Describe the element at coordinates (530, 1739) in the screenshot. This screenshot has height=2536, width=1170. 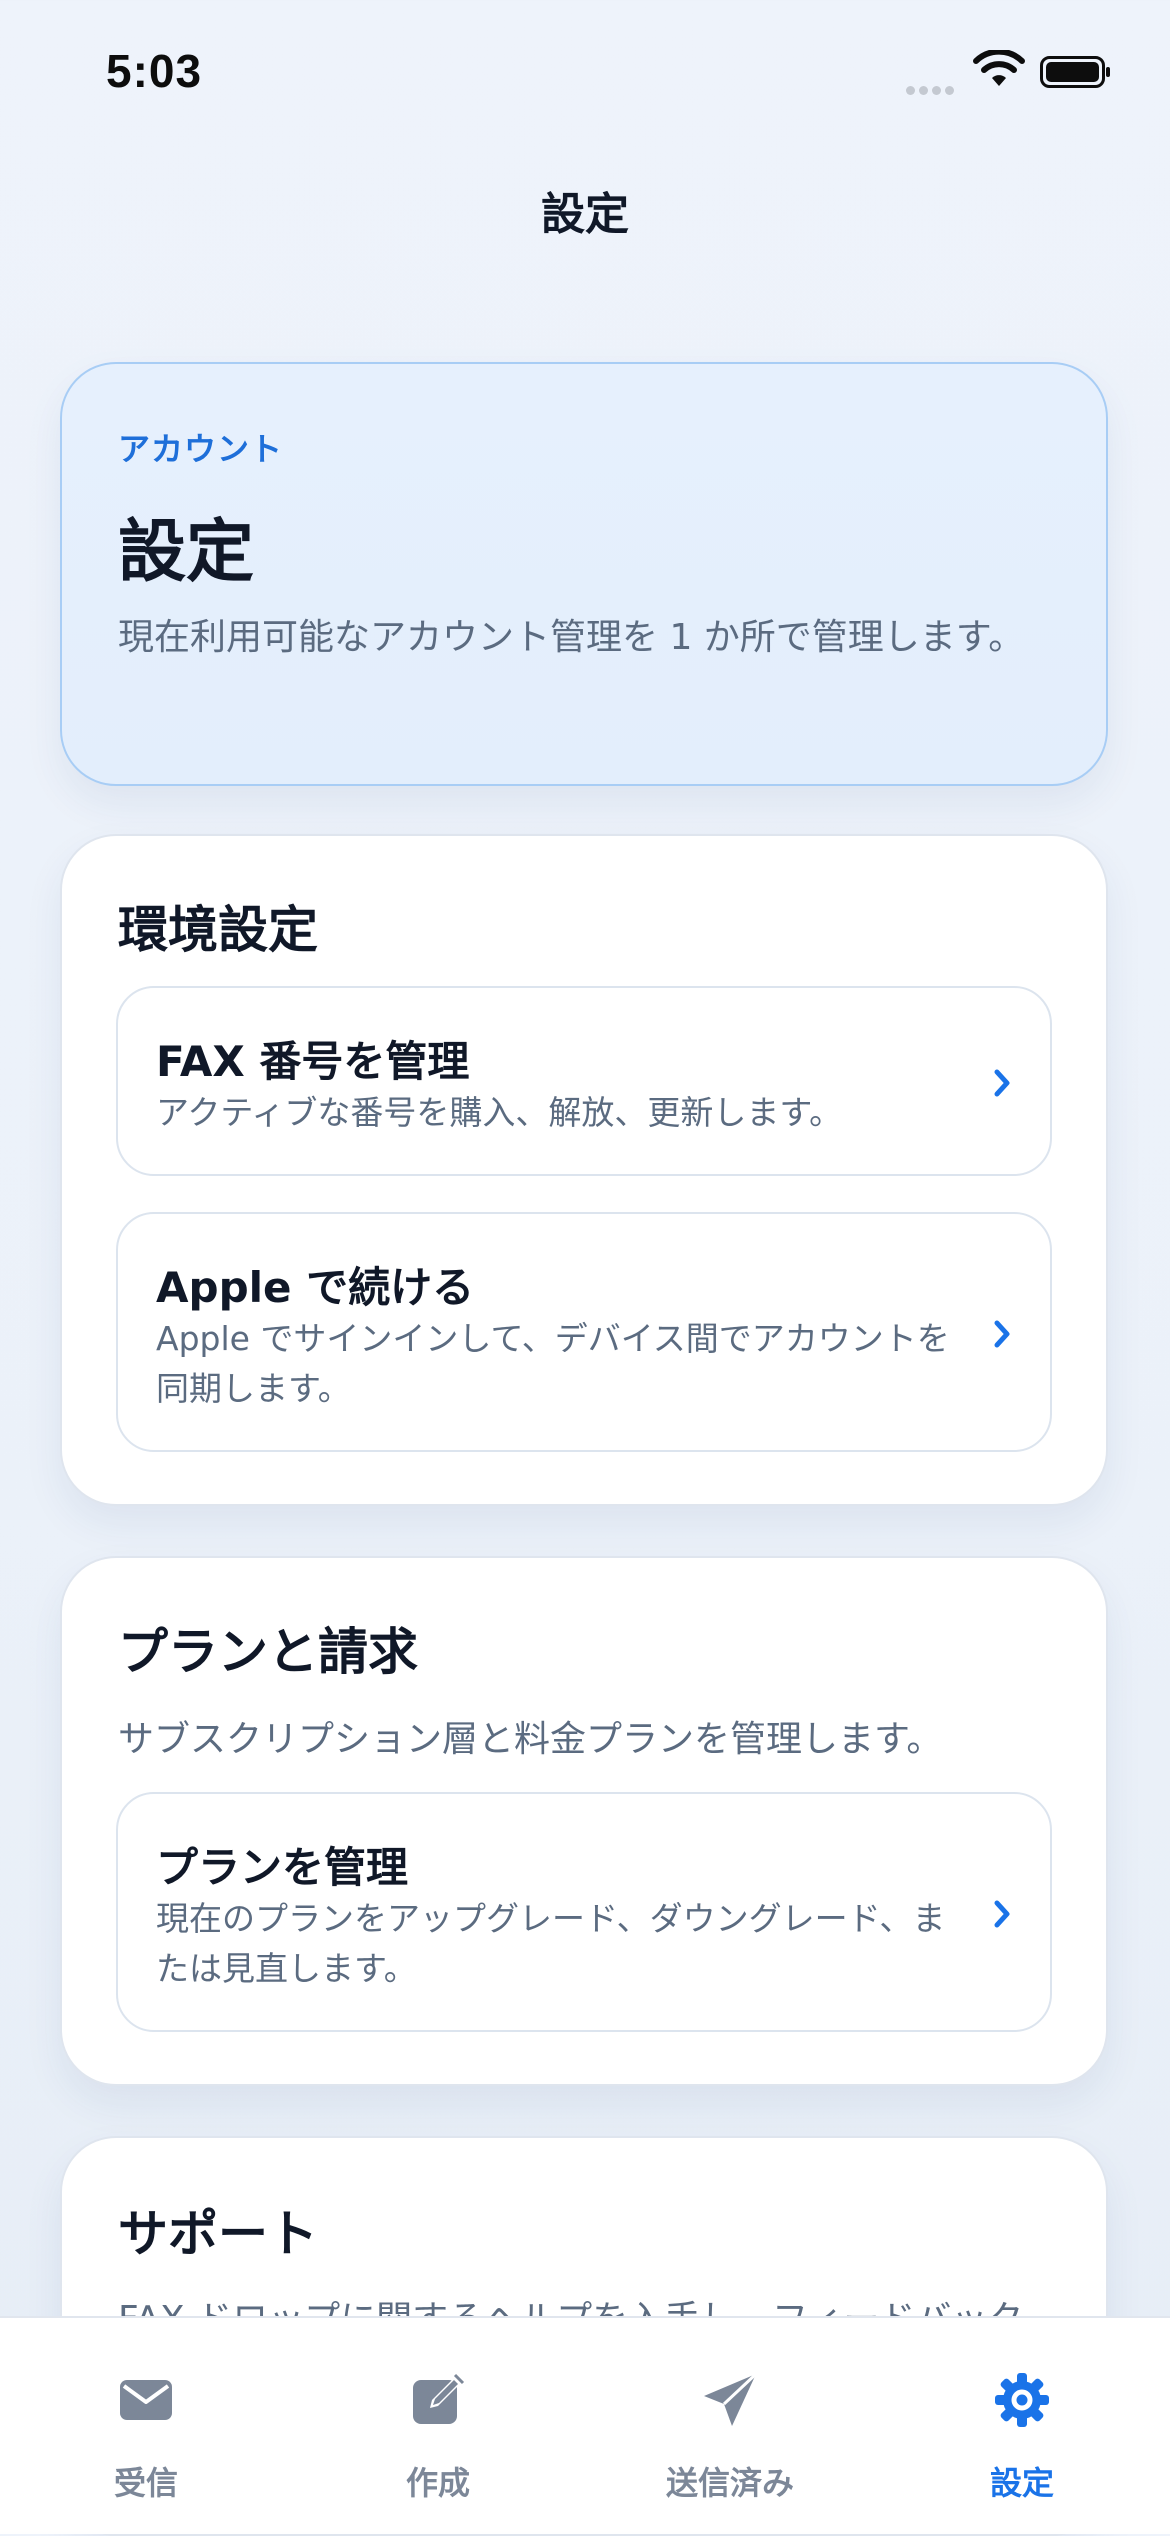
I see `section-description-plan: サブスクリプション層と料金プランを管理します。` at that location.